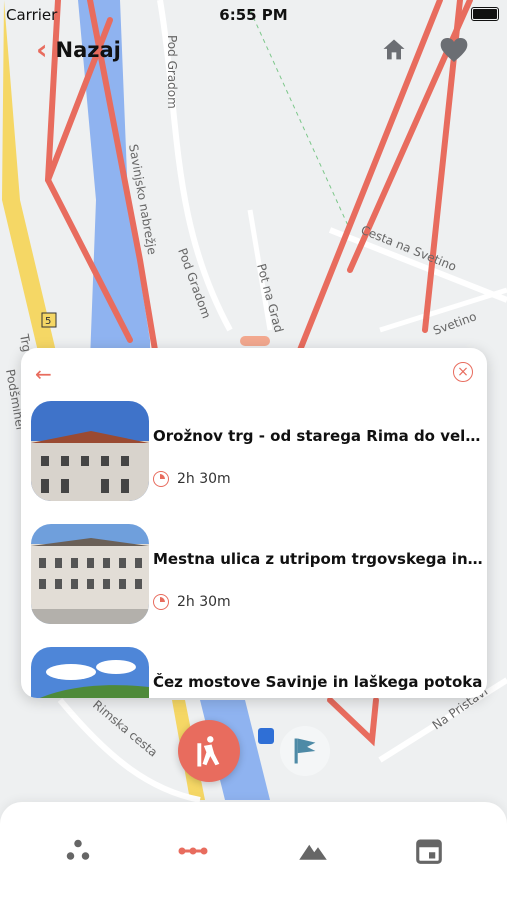 This screenshot has width=507, height=900. I want to click on sheet-handle, so click(255, 341).